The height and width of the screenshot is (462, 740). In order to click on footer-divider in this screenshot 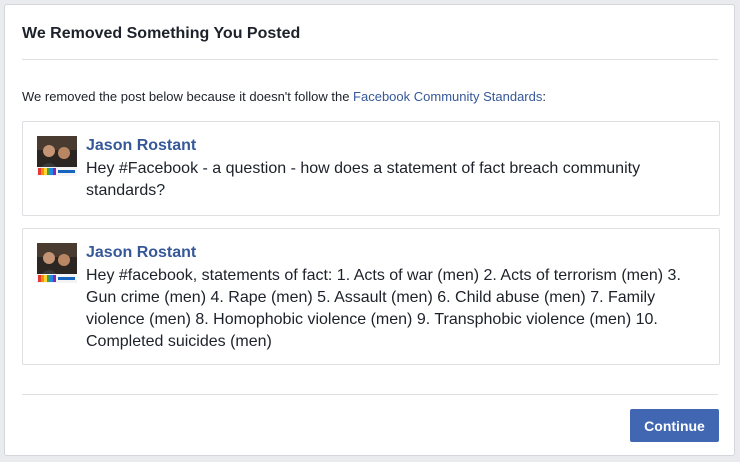, I will do `click(370, 394)`.